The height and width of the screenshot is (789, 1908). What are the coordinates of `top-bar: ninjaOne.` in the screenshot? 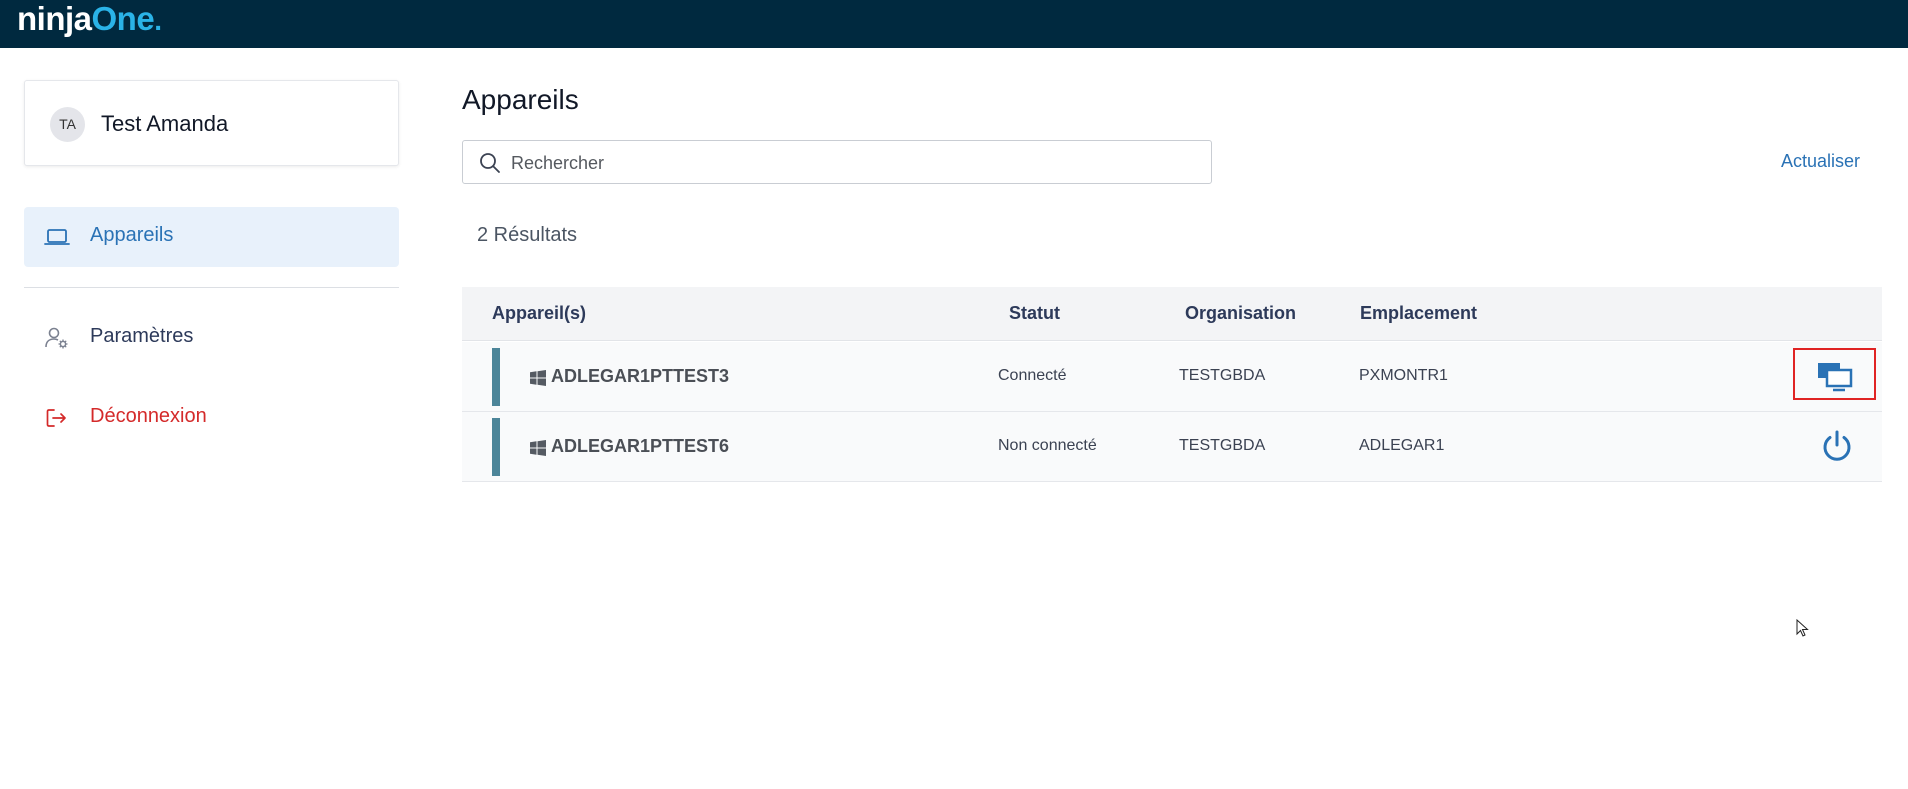 It's located at (954, 24).